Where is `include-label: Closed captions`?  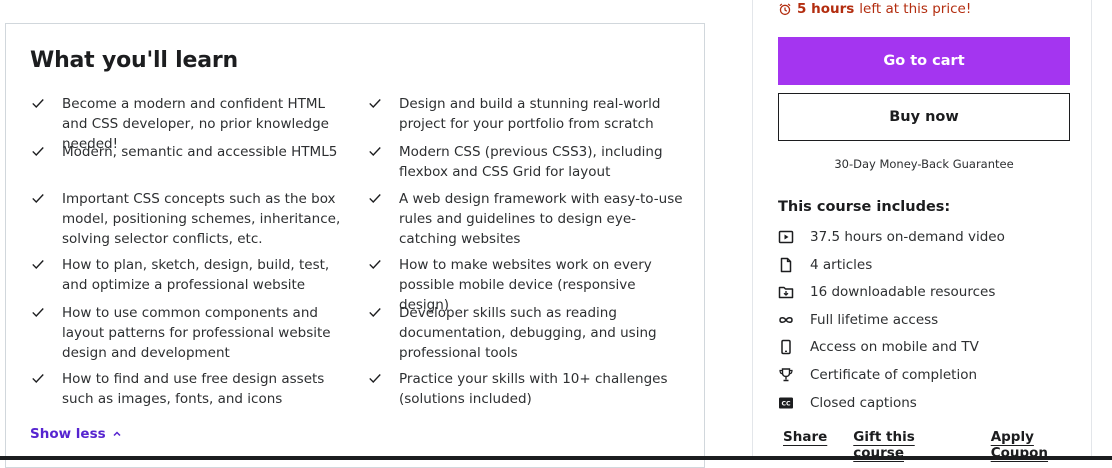 include-label: Closed captions is located at coordinates (863, 403).